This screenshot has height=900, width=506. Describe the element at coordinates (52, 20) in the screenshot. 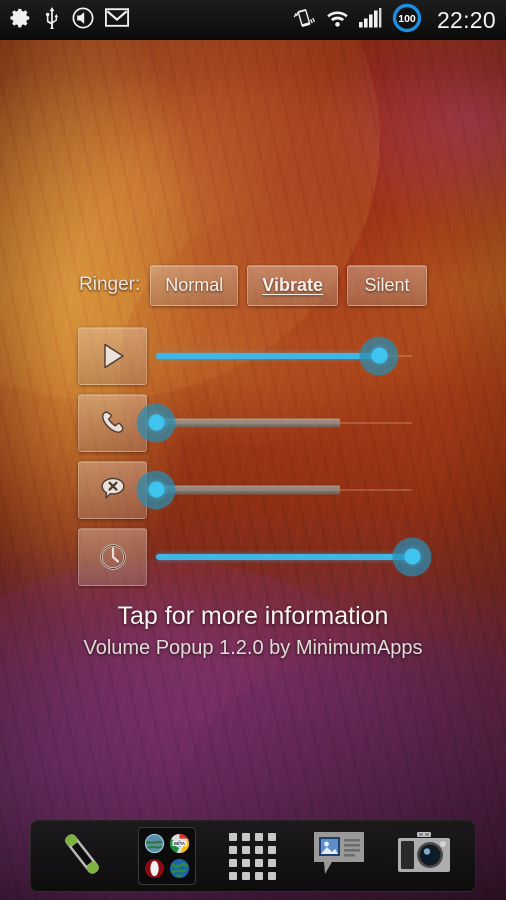

I see `usb-icon` at that location.